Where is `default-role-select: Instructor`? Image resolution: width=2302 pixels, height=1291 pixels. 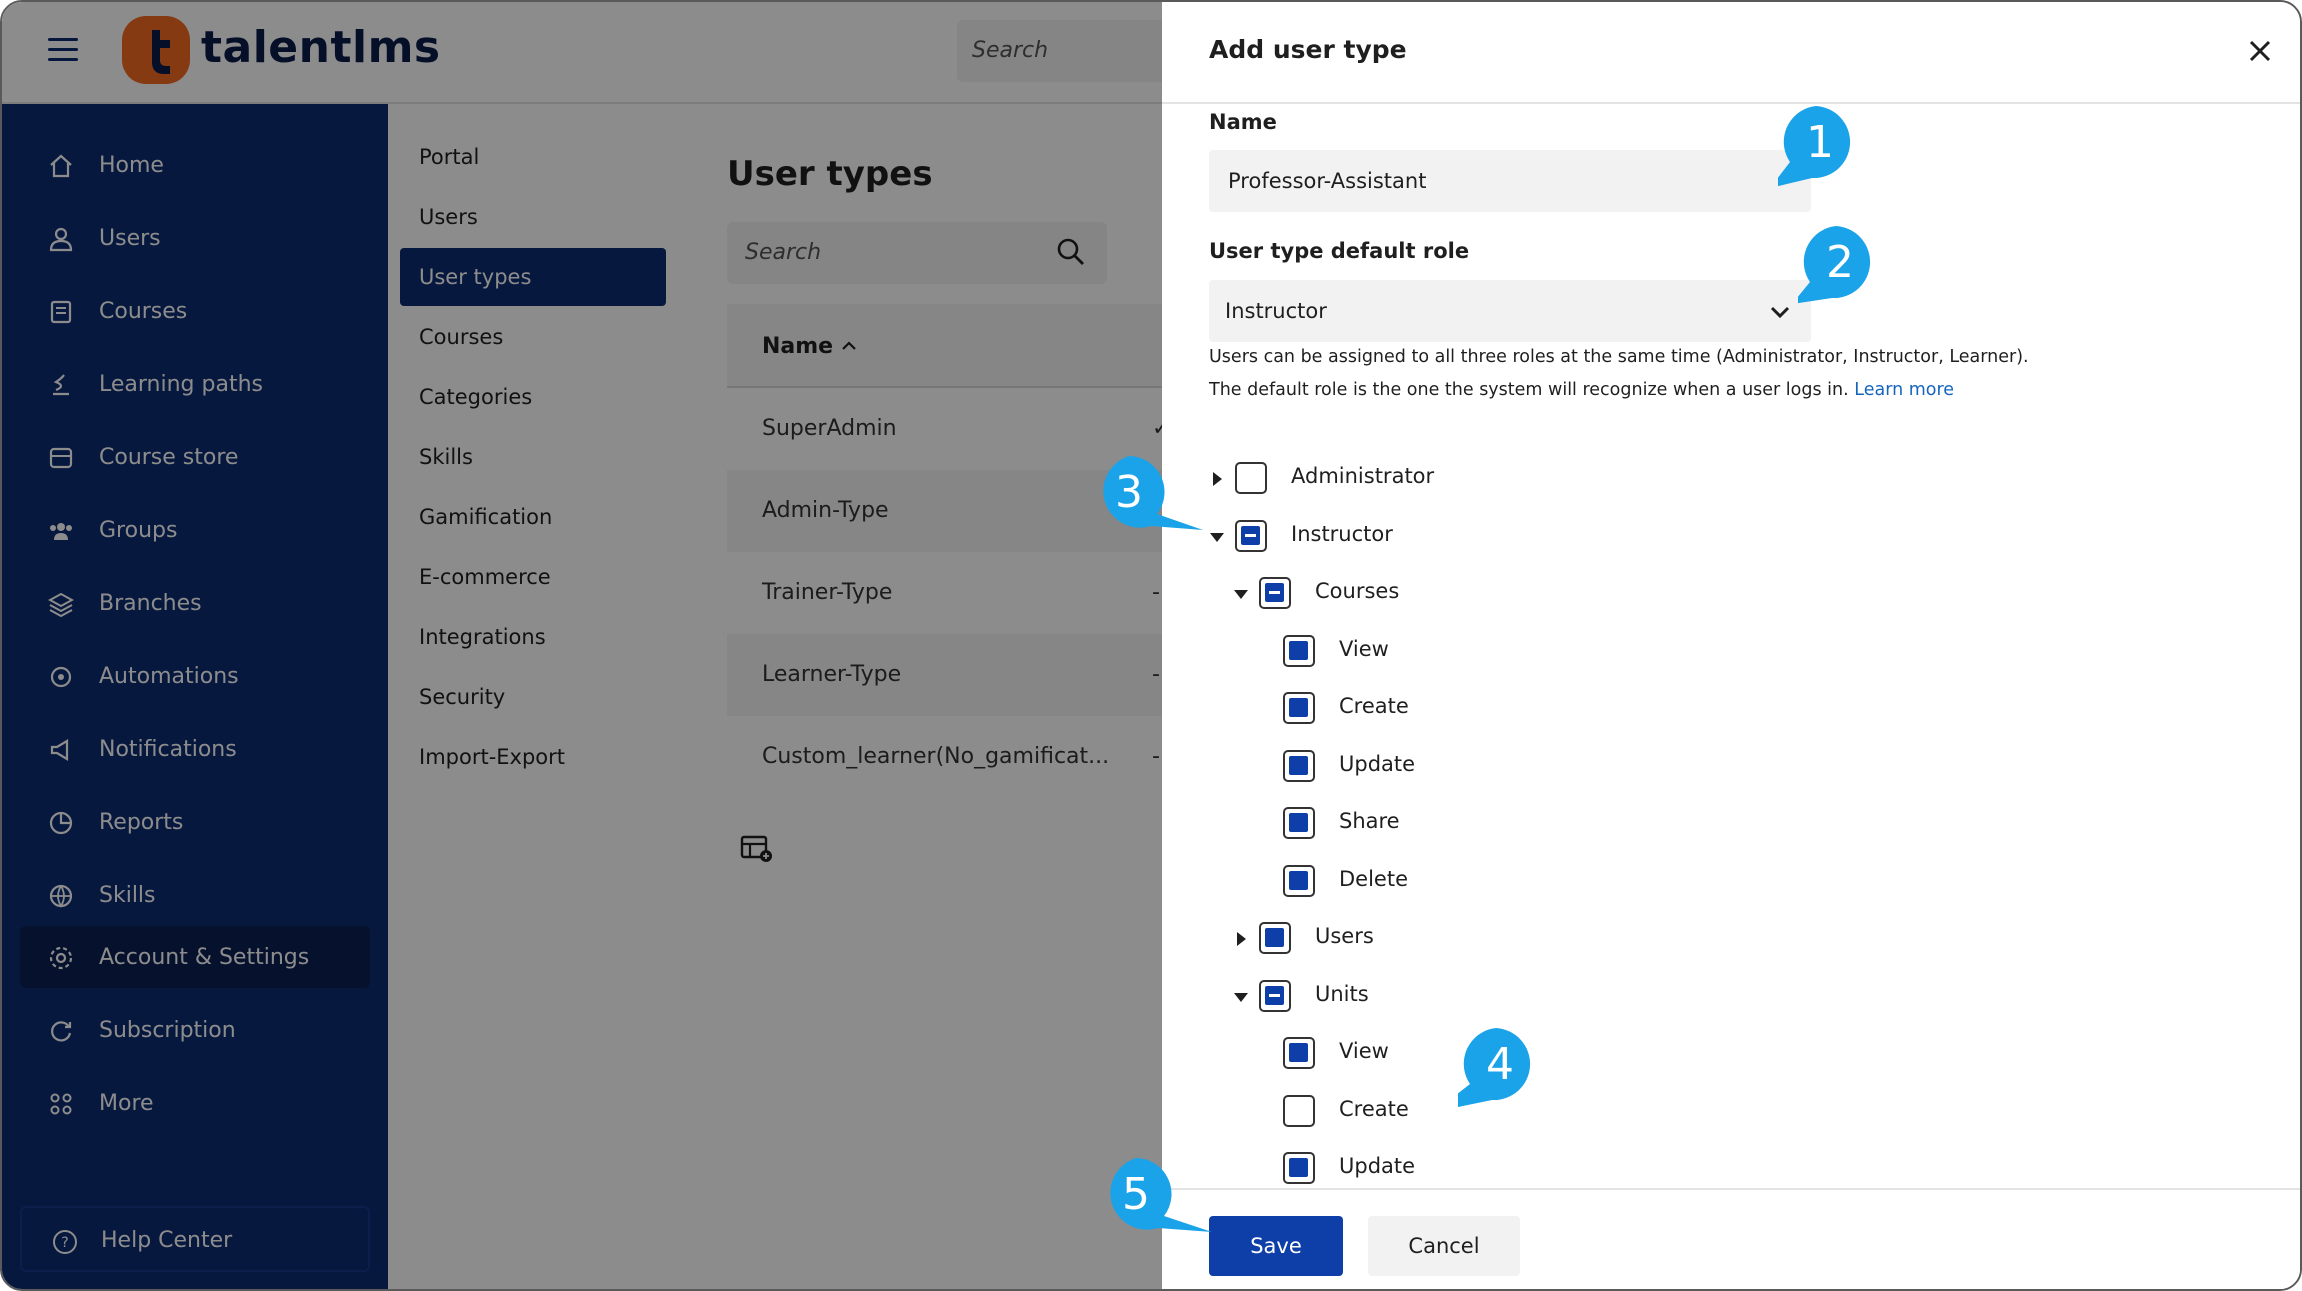 default-role-select: Instructor is located at coordinates (1510, 311).